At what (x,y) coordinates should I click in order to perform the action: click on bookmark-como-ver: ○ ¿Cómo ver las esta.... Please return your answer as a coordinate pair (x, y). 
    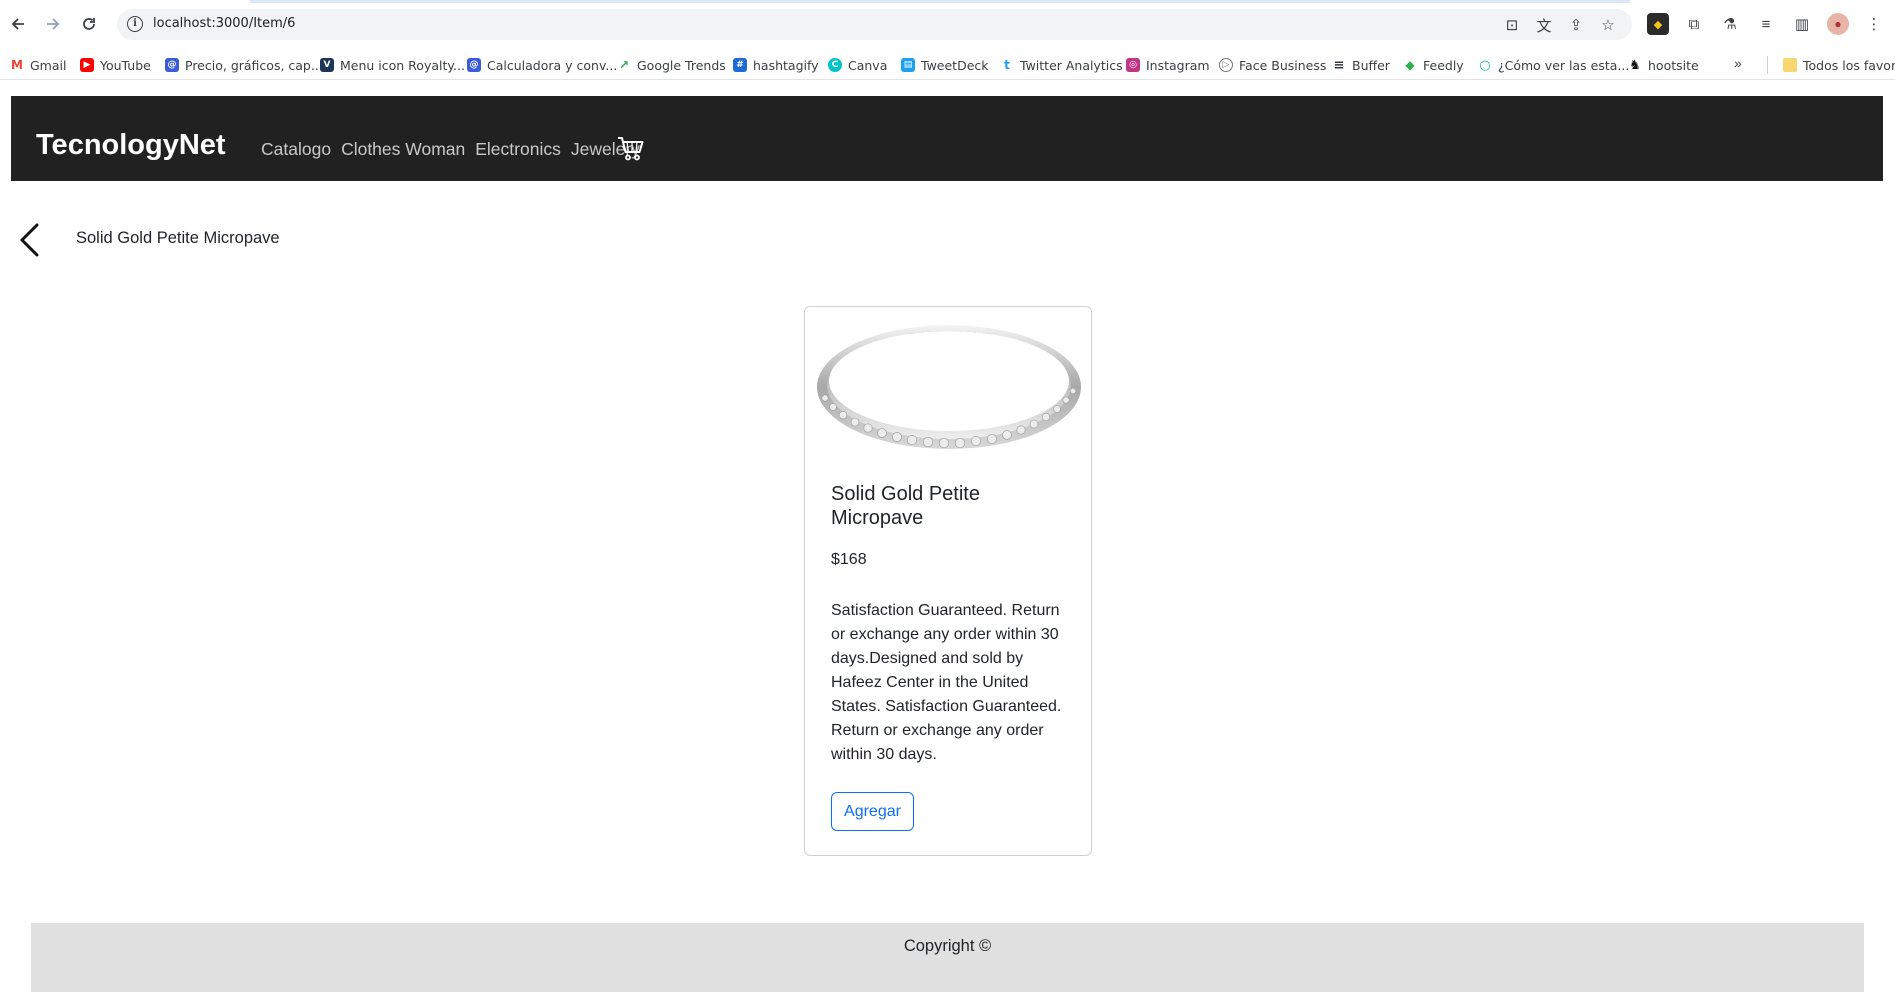
    Looking at the image, I should click on (1553, 65).